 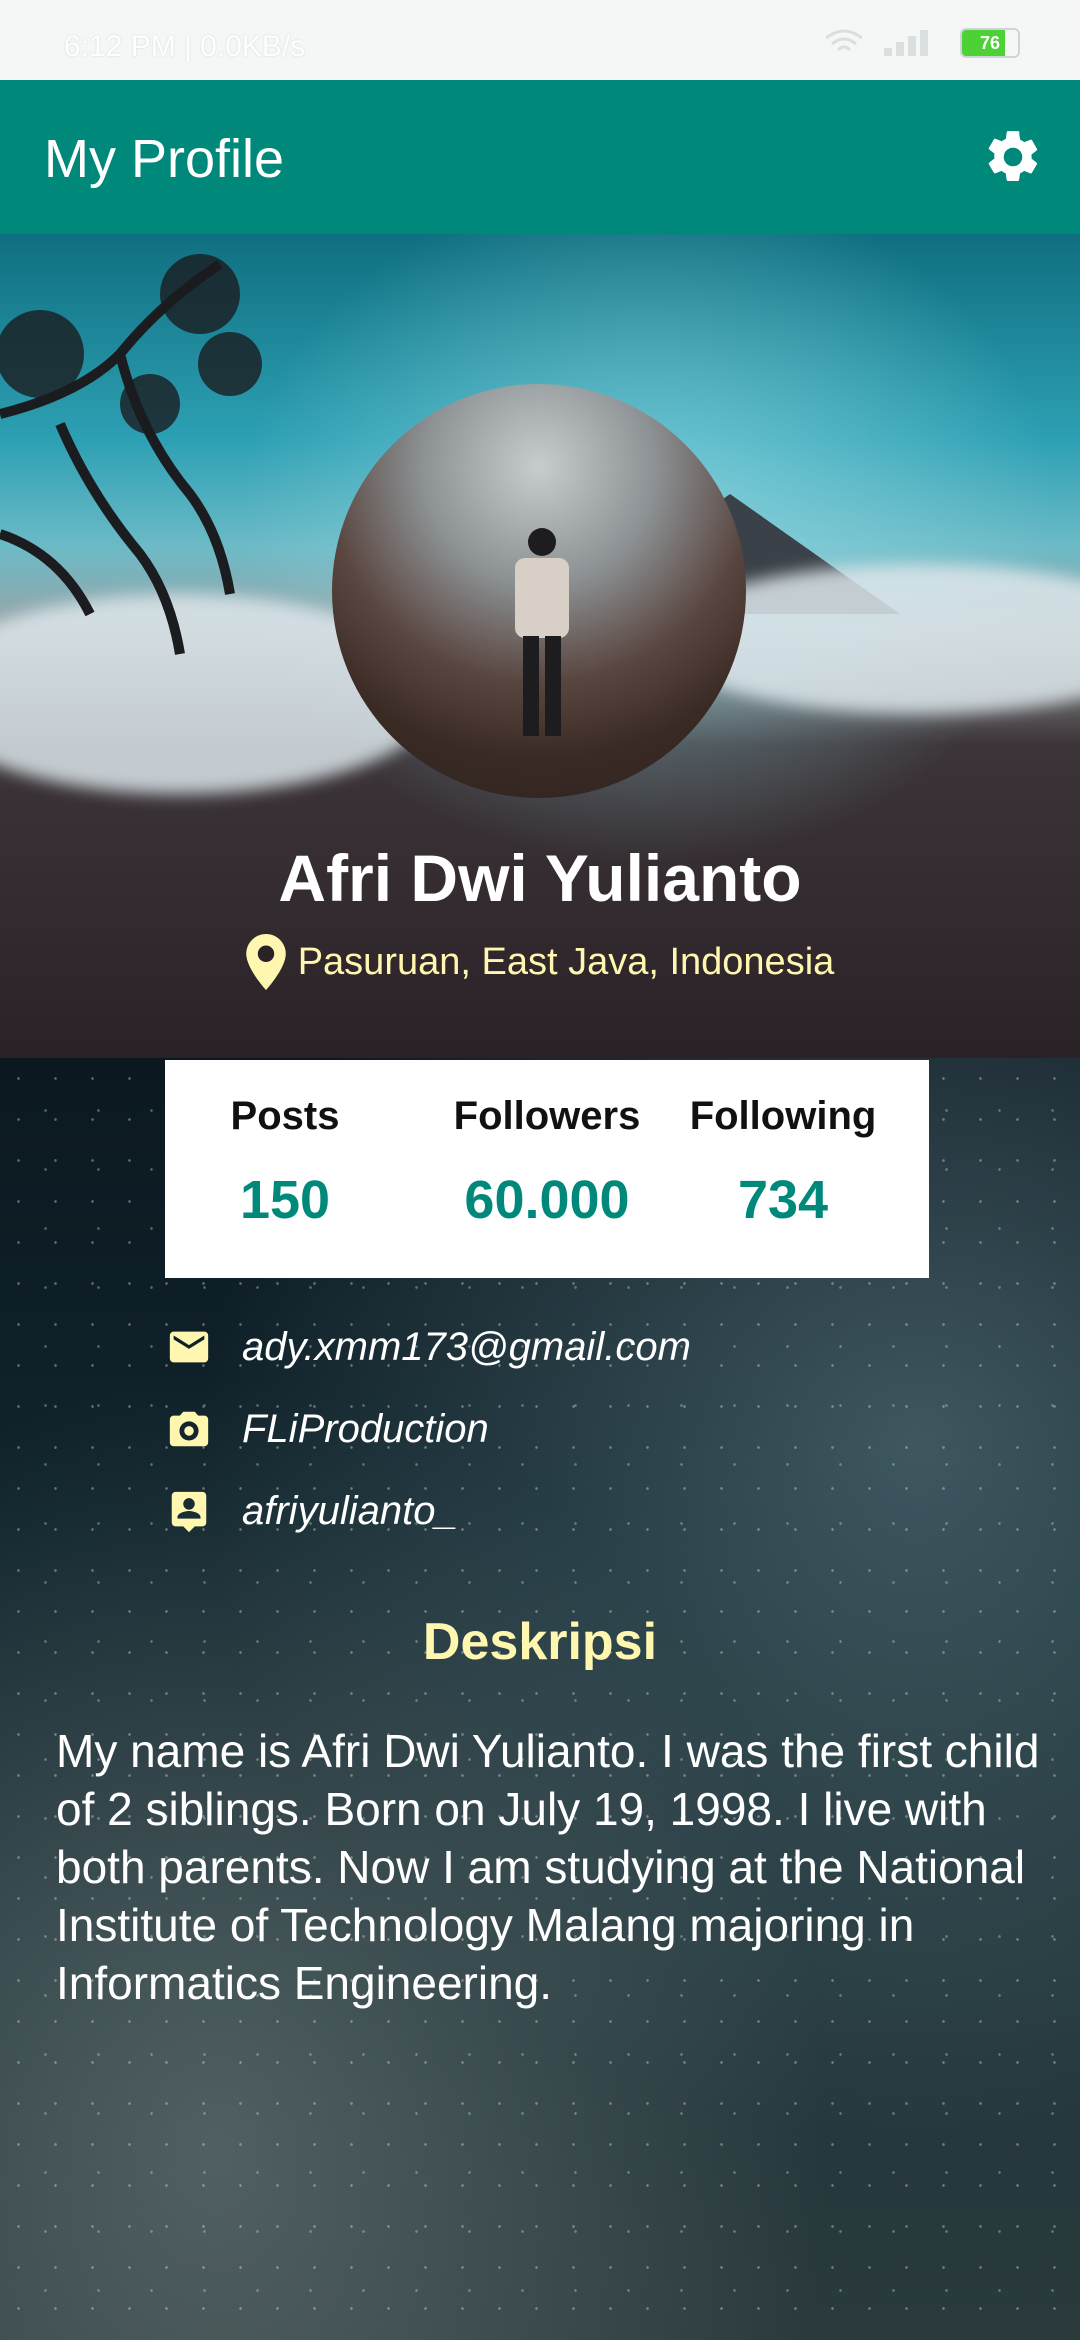 I want to click on contact-username: afriyulianto_, so click(x=312, y=1511).